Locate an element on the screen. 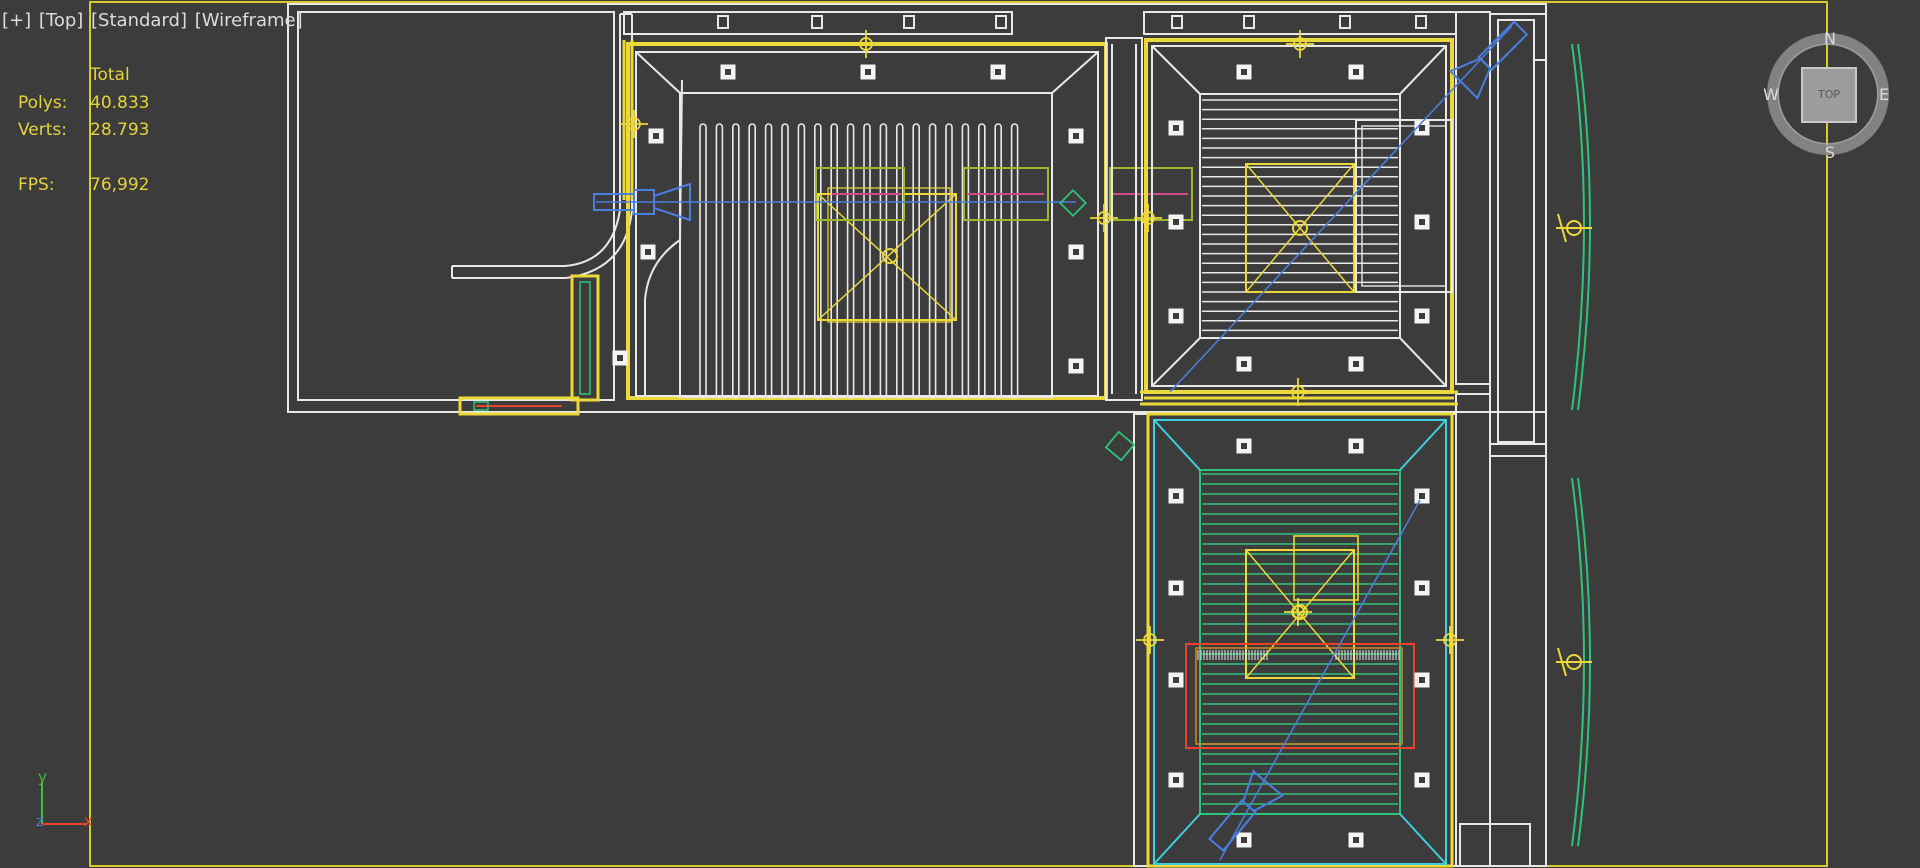 This screenshot has height=868, width=1920. axis-x-label: x is located at coordinates (88, 821).